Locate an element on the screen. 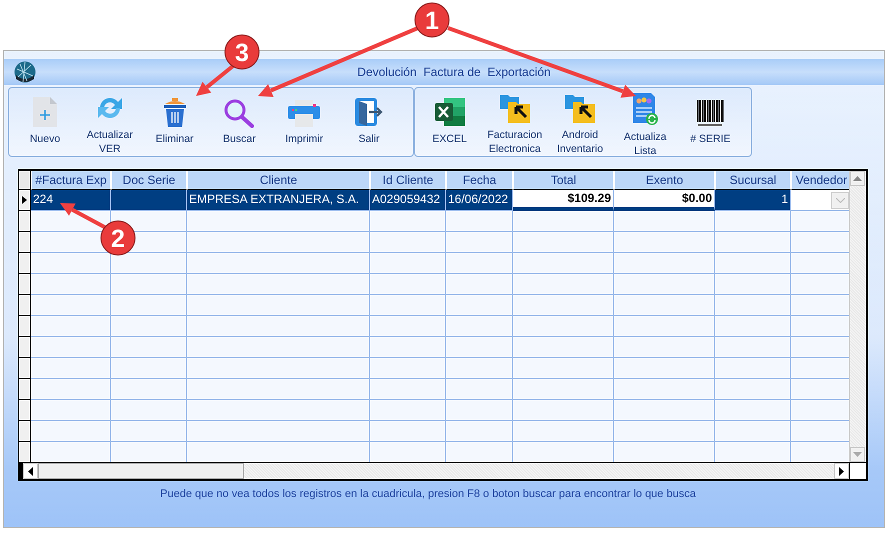 Image resolution: width=888 pixels, height=535 pixels. toolbar-button: Nuevo is located at coordinates (45, 122).